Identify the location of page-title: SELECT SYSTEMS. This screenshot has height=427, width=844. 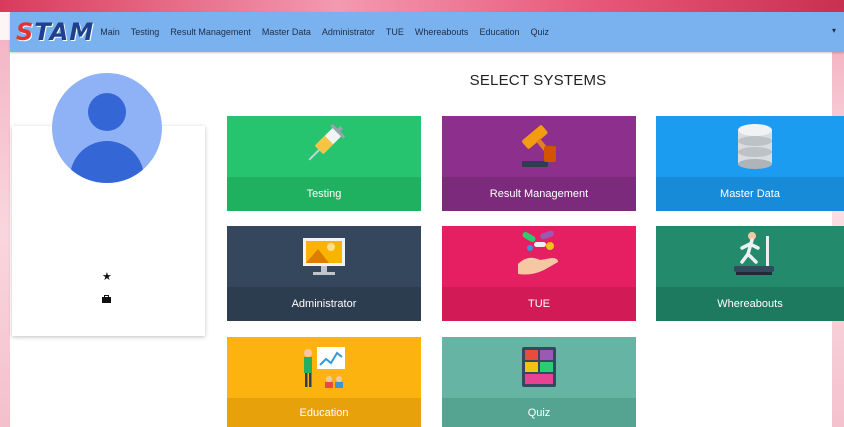
(538, 80).